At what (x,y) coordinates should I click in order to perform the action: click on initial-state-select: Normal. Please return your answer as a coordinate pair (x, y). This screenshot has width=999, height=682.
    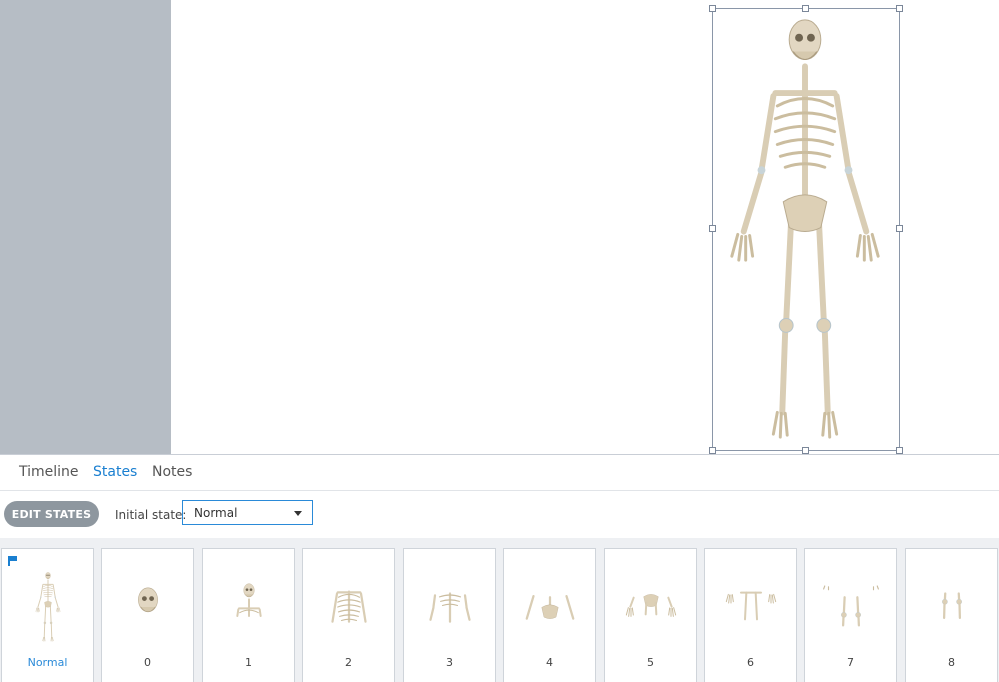
    Looking at the image, I should click on (247, 512).